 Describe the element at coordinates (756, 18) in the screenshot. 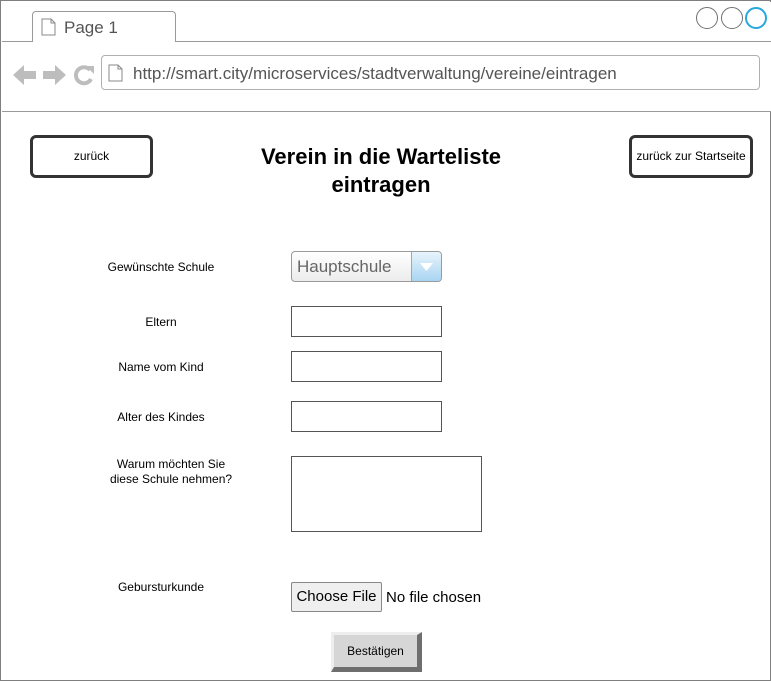

I see `window-close-button` at that location.